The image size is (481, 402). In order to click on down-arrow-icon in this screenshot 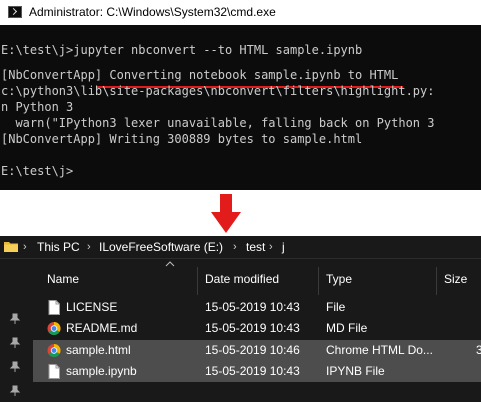, I will do `click(226, 213)`.